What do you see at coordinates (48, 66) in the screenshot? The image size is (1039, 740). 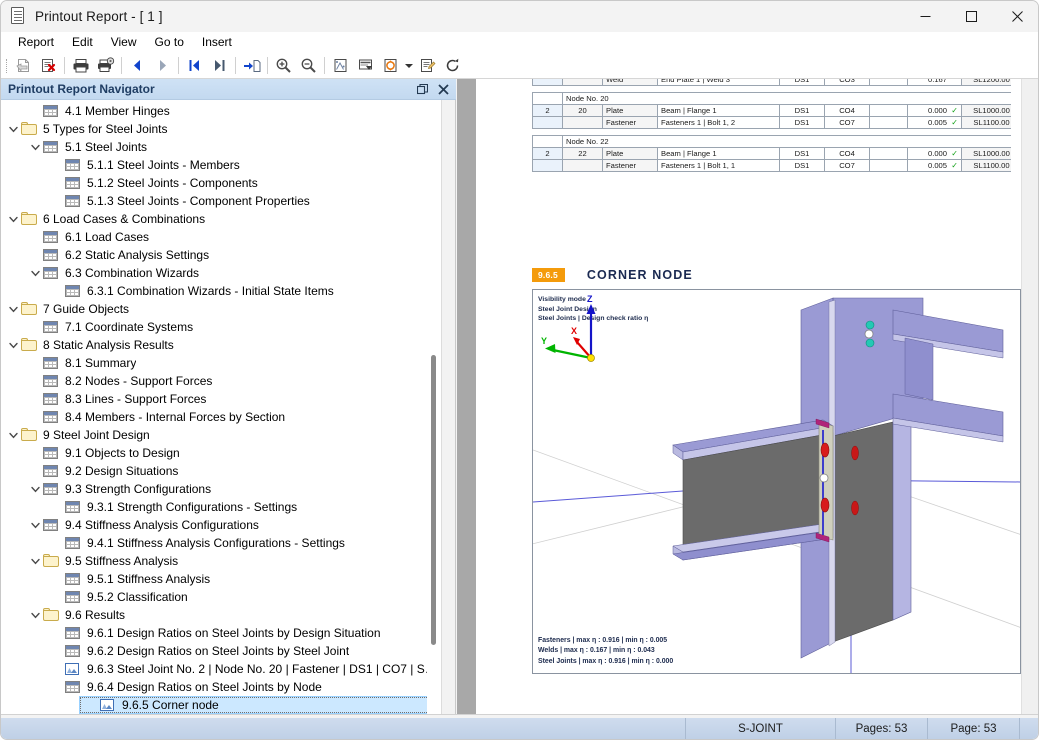 I see `delete-report-icon` at bounding box center [48, 66].